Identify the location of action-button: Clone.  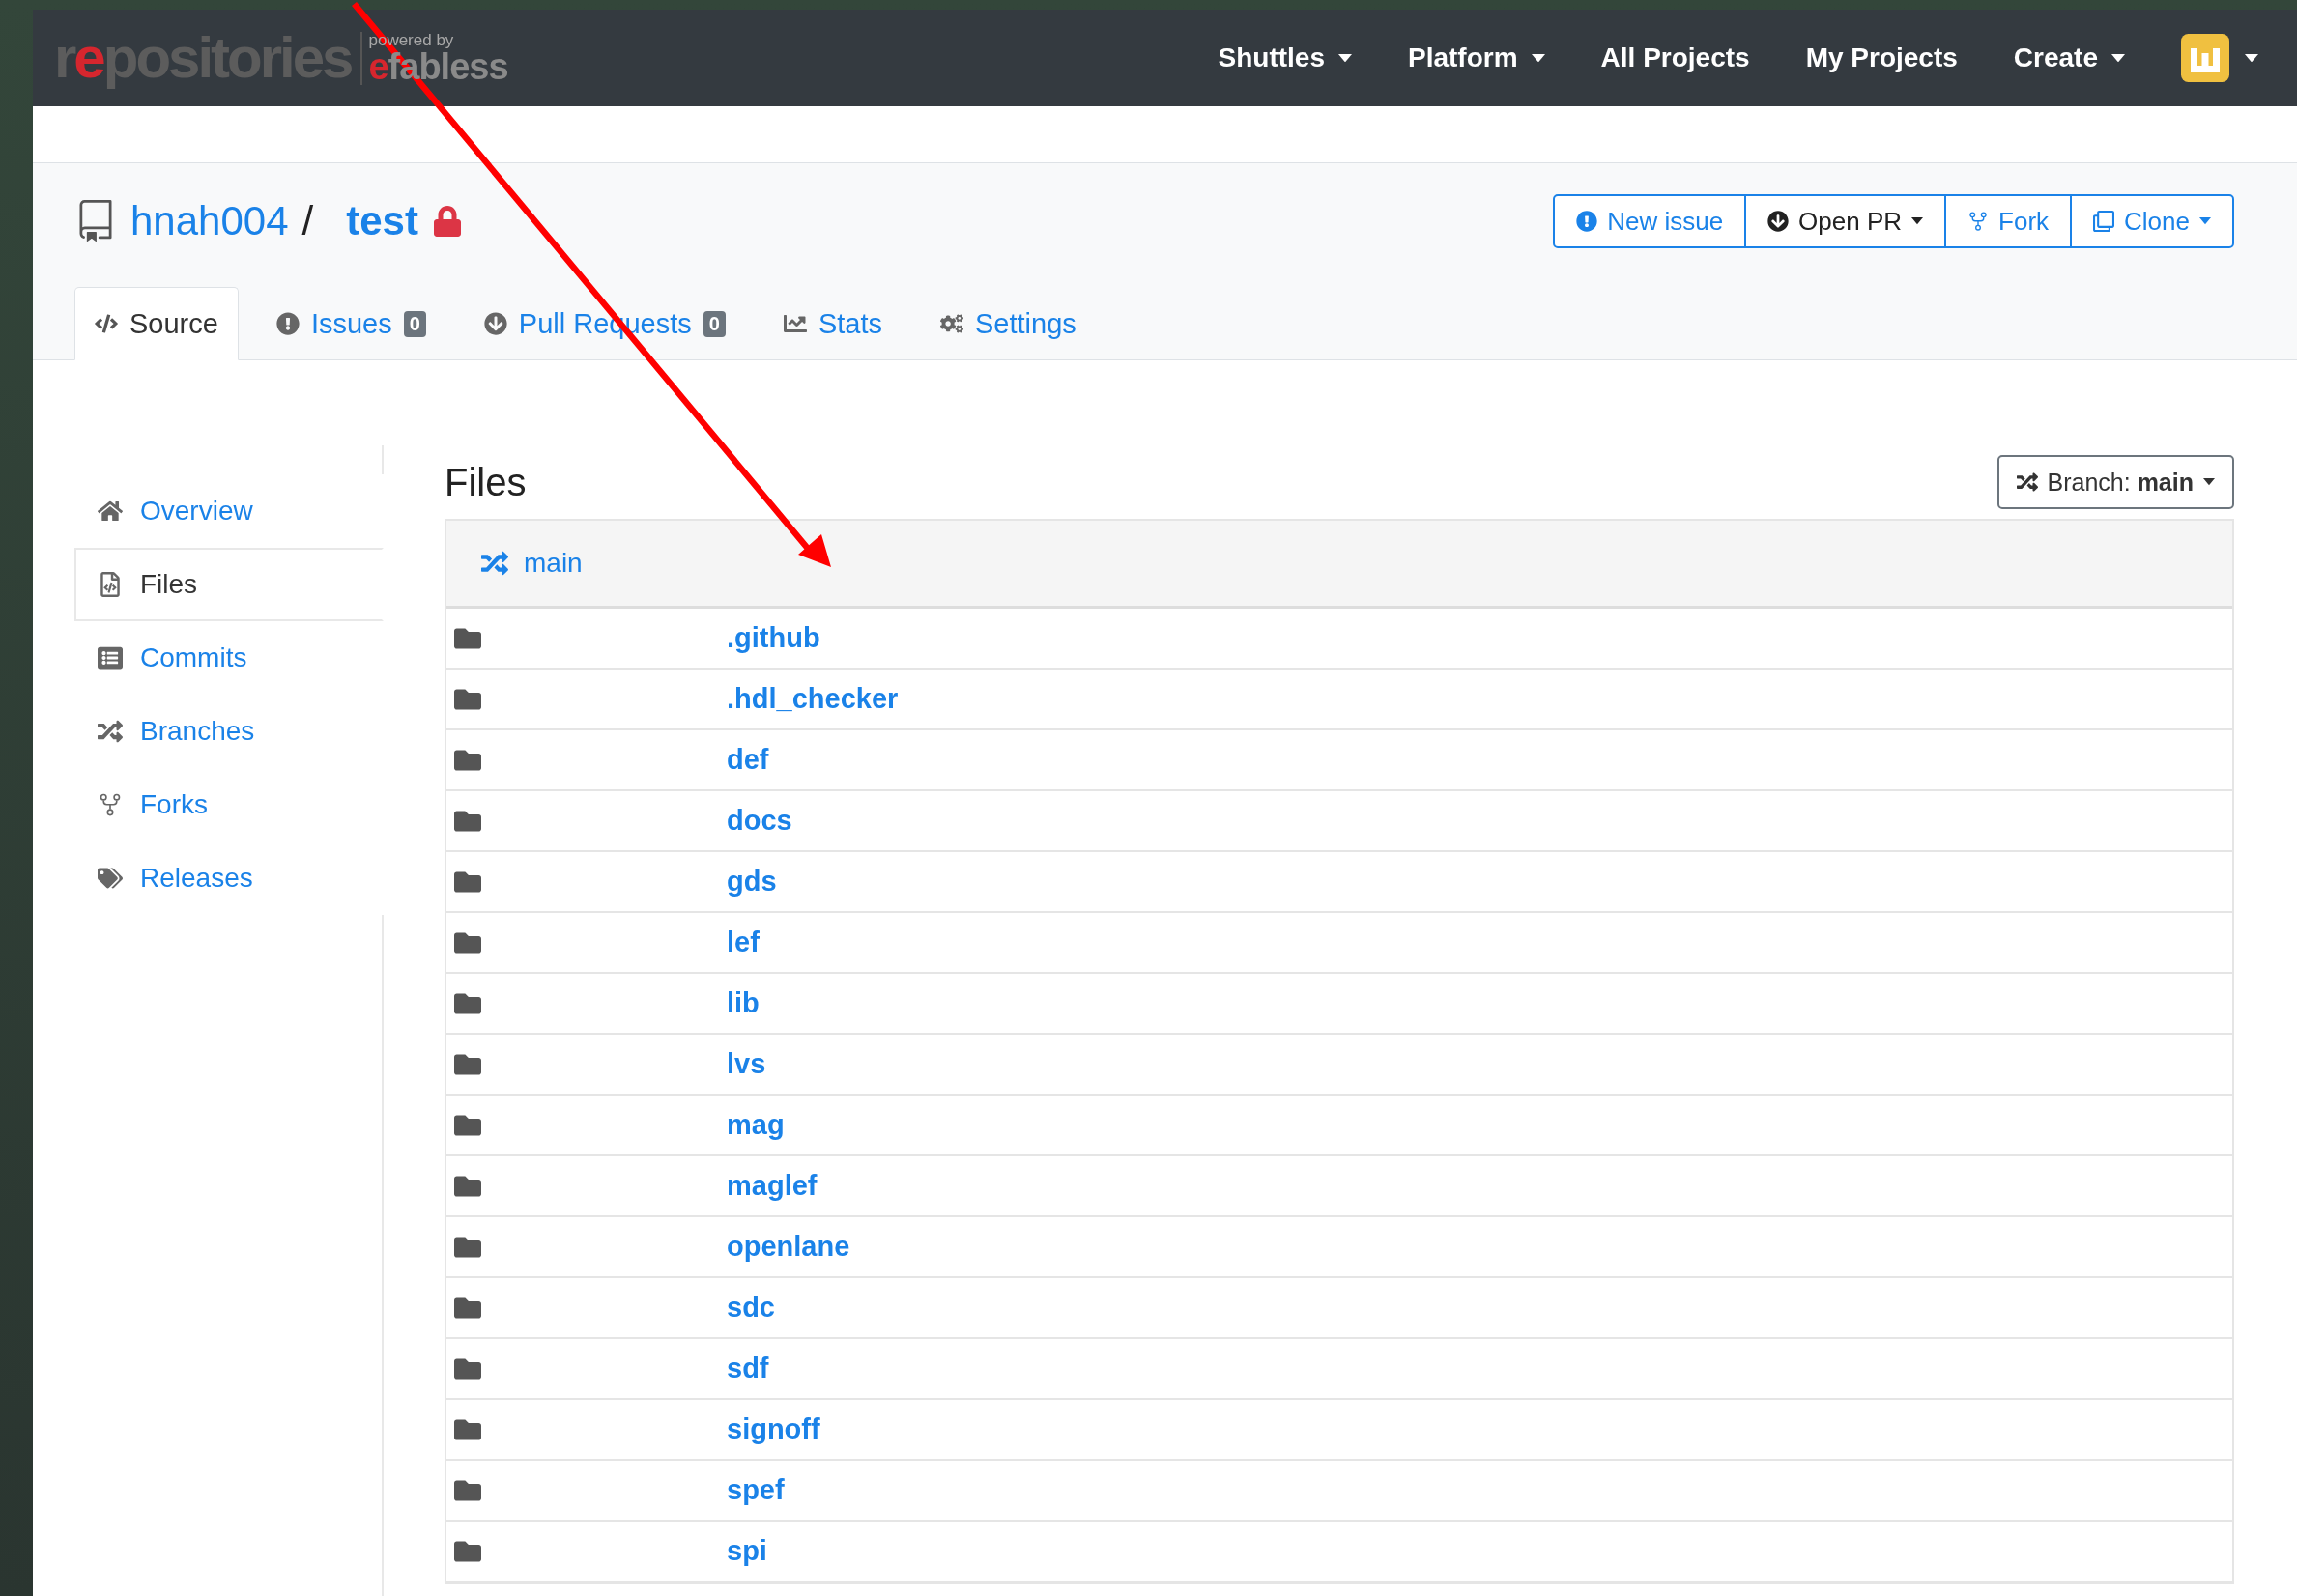
(2152, 221).